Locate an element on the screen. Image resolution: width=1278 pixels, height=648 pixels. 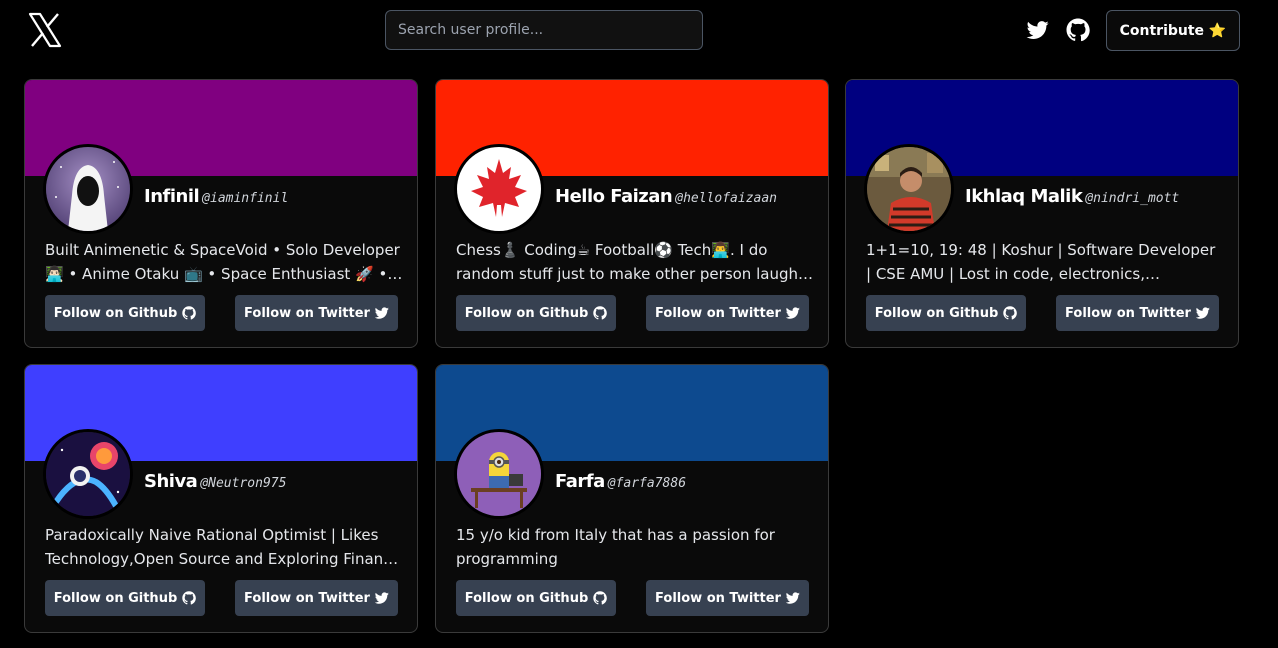
profile-name: Hello Faizan is located at coordinates (614, 196).